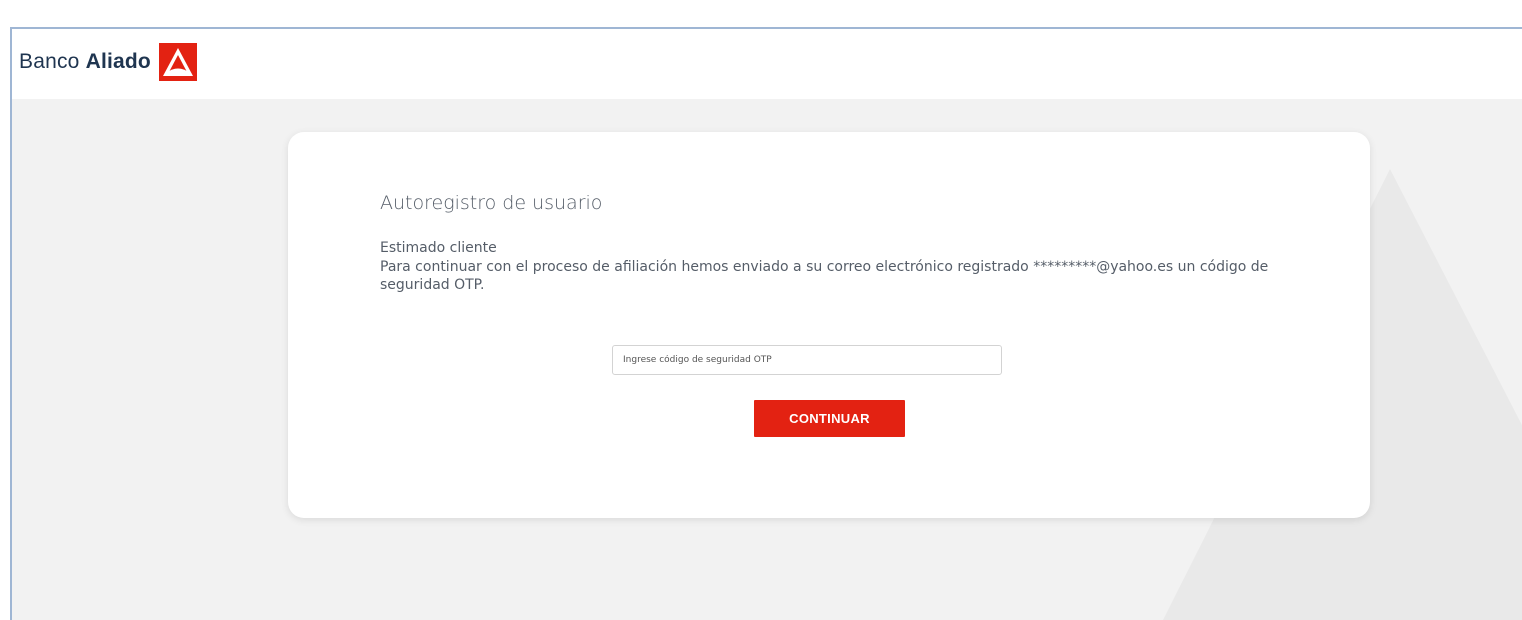 Image resolution: width=1522 pixels, height=620 pixels. What do you see at coordinates (118, 61) in the screenshot?
I see `brand-name-bold: Aliado` at bounding box center [118, 61].